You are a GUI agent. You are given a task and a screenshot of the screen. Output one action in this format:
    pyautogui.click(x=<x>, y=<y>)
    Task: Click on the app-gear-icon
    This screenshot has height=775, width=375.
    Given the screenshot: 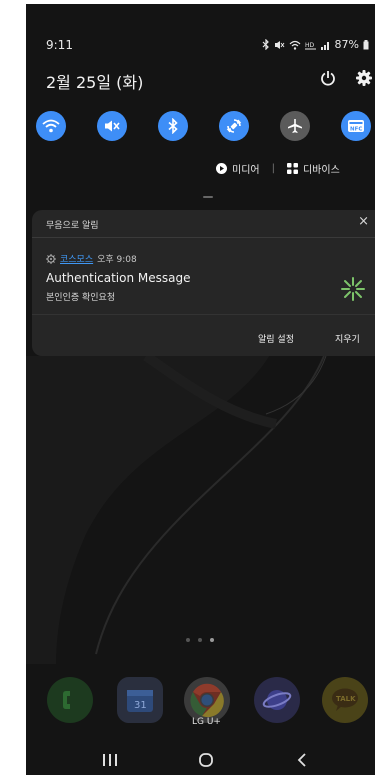 What is the action you would take?
    pyautogui.click(x=51, y=258)
    